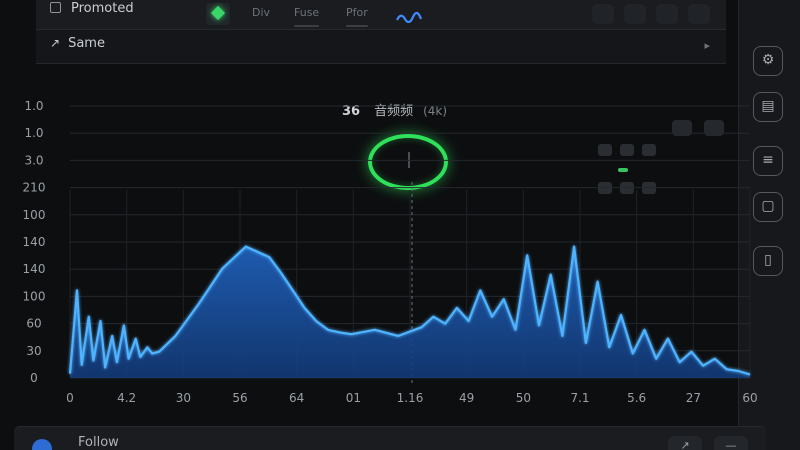 The height and width of the screenshot is (450, 800). I want to click on secondary-bar: ↗ Same ▸, so click(381, 47).